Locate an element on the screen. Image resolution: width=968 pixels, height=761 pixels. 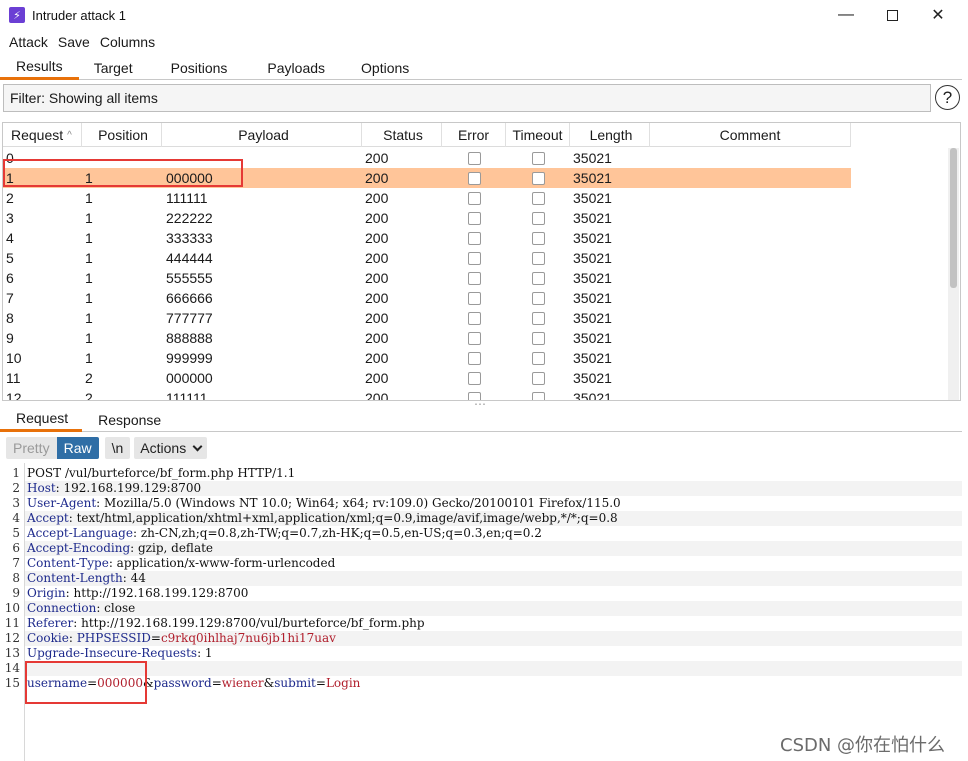
scrollbar-thumb is located at coordinates (953, 218).